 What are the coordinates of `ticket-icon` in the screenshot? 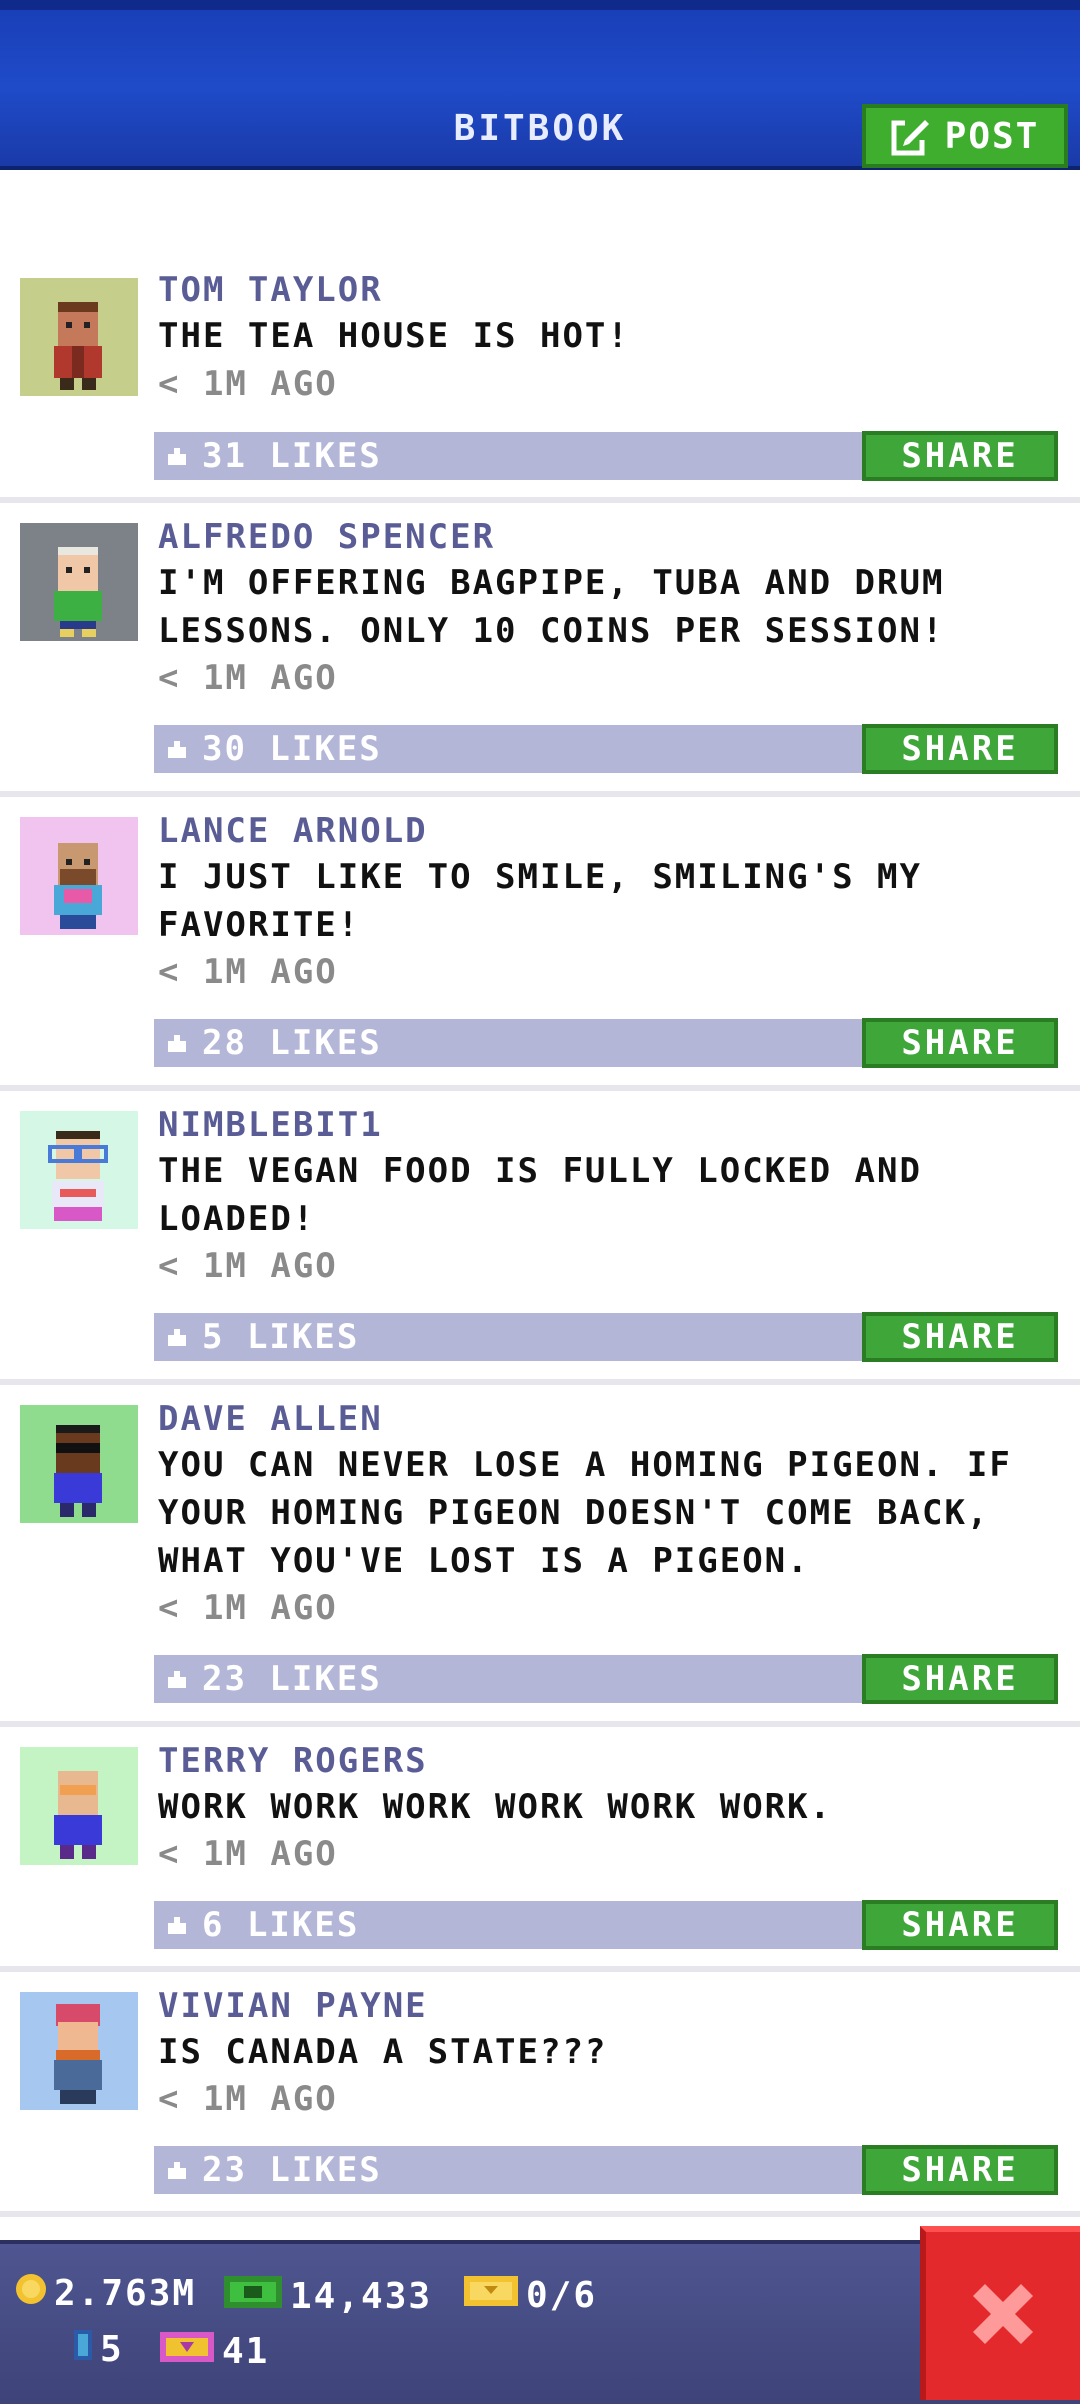 It's located at (491, 2295).